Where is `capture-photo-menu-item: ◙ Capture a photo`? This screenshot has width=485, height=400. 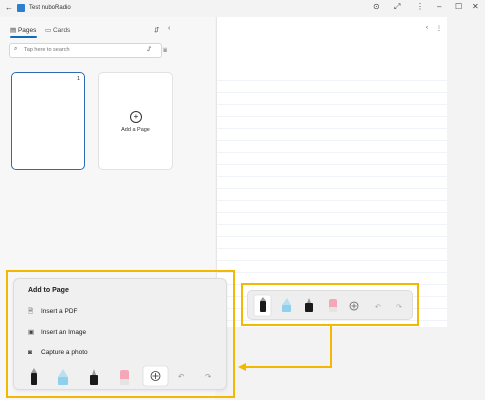 capture-photo-menu-item: ◙ Capture a photo is located at coordinates (58, 352).